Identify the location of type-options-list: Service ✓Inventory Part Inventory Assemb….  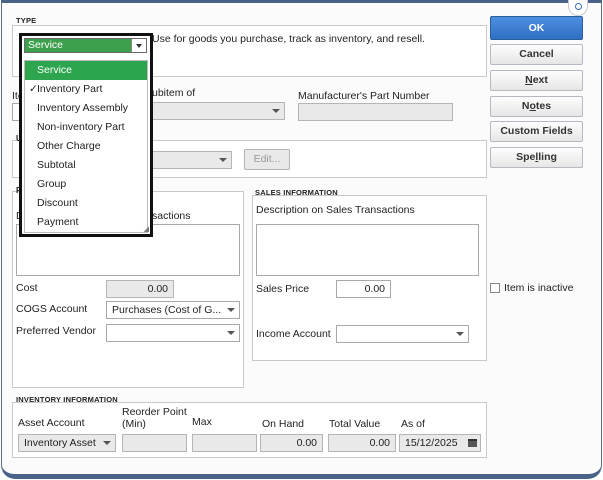
(86, 146).